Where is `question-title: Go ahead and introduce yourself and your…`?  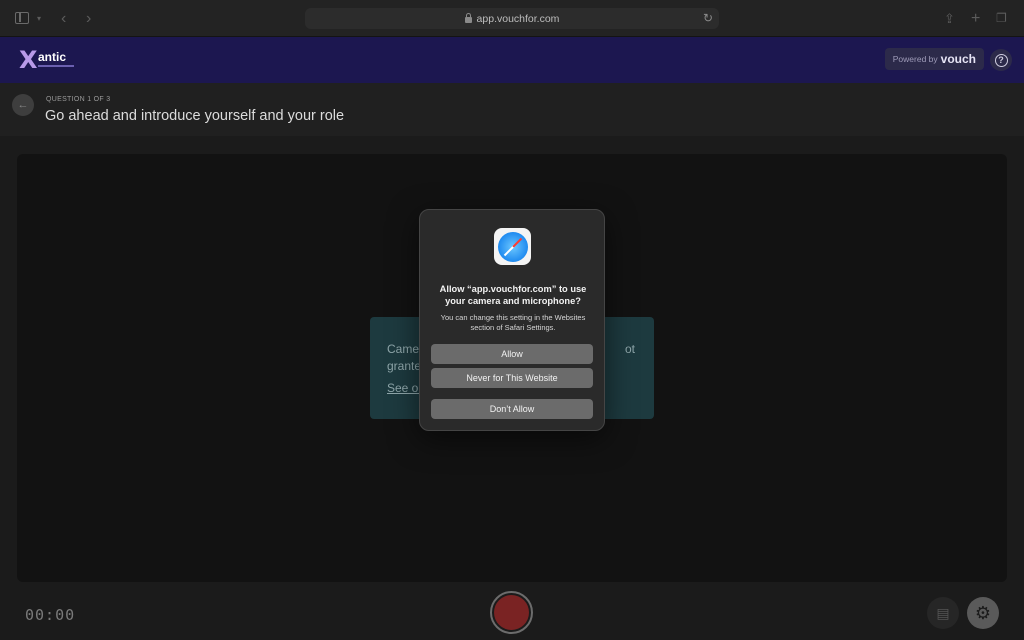 question-title: Go ahead and introduce yourself and your… is located at coordinates (195, 116).